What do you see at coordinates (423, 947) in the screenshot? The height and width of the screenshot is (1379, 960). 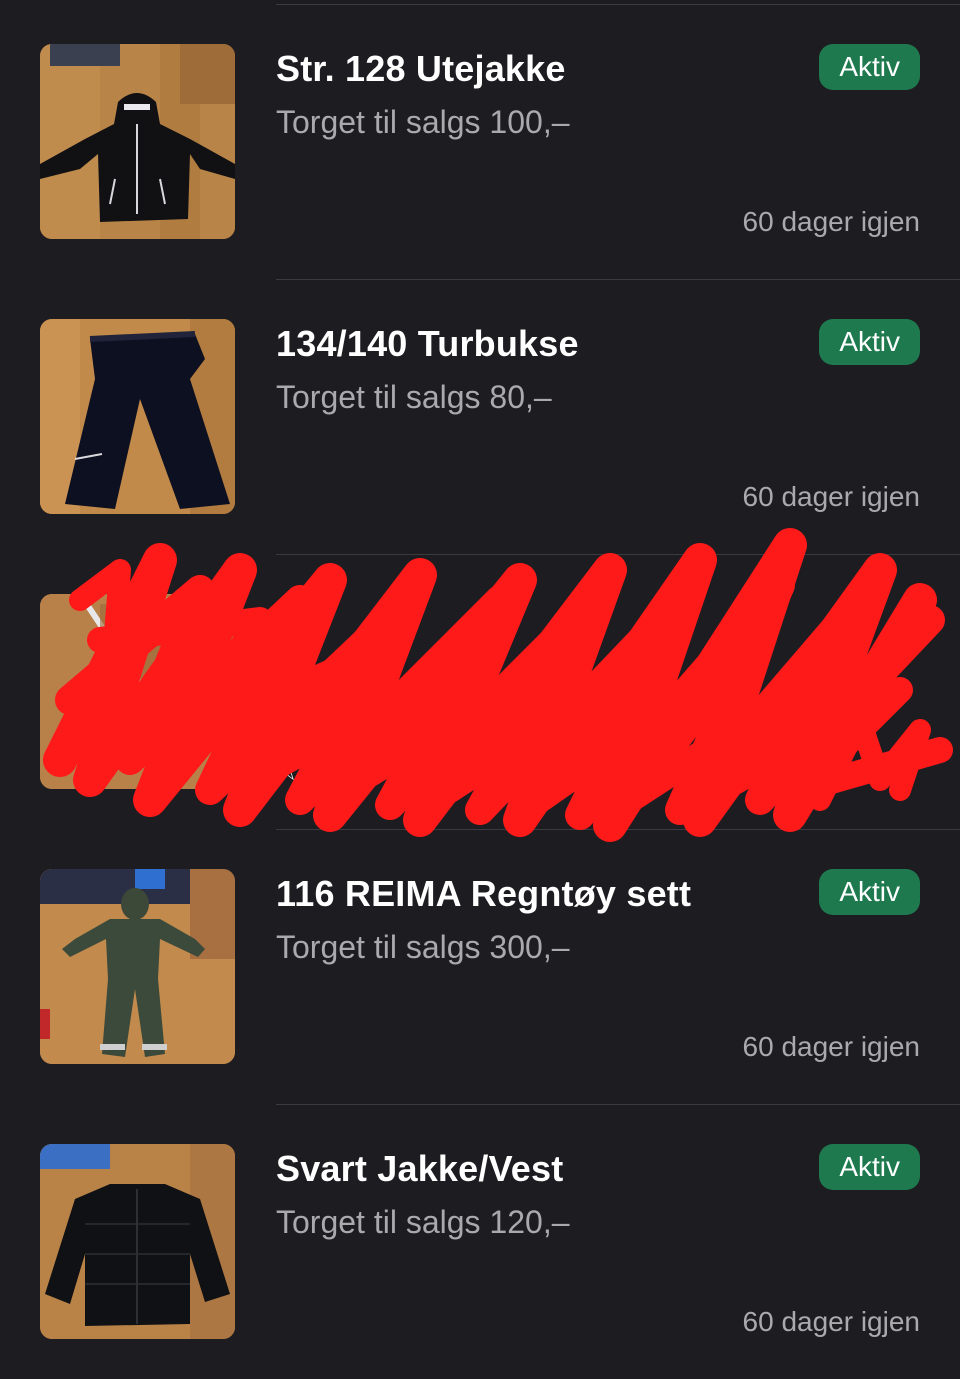 I see `listing-price: Torget til salgs 300,–` at bounding box center [423, 947].